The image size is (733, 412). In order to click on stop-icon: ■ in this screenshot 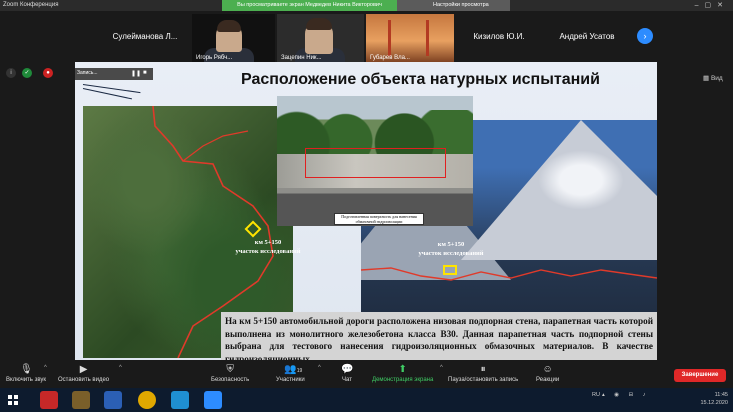, I will do `click(145, 73)`.